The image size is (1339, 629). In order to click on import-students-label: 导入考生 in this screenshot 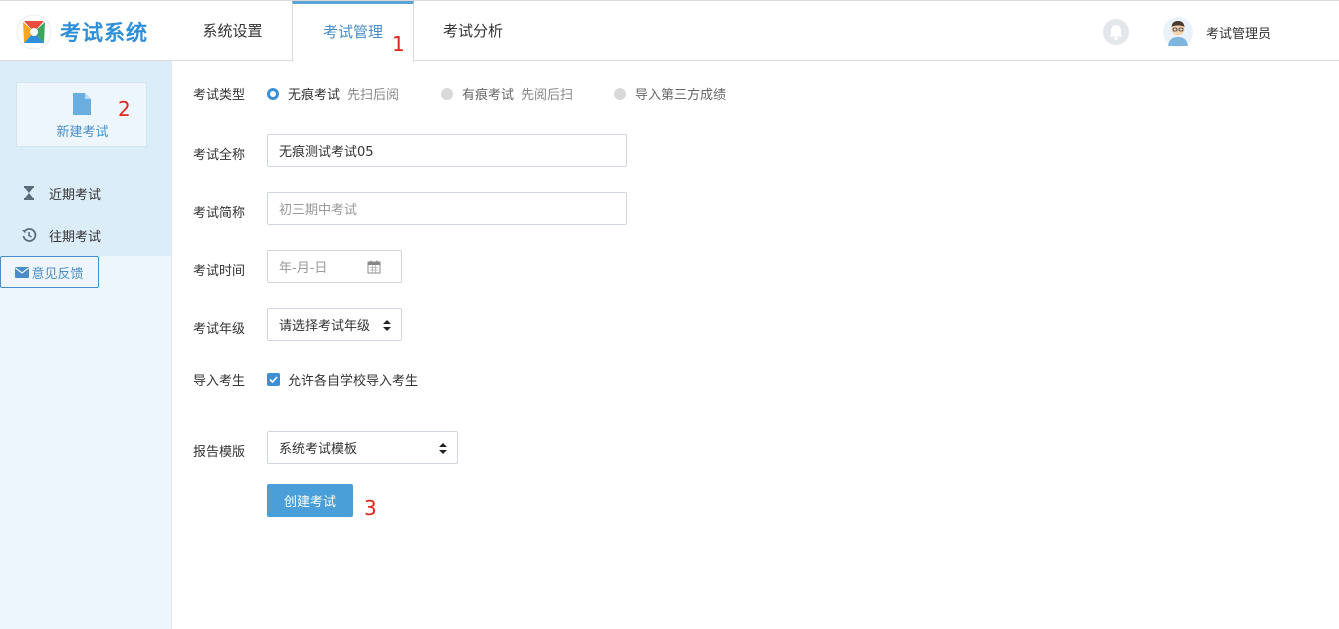, I will do `click(219, 381)`.